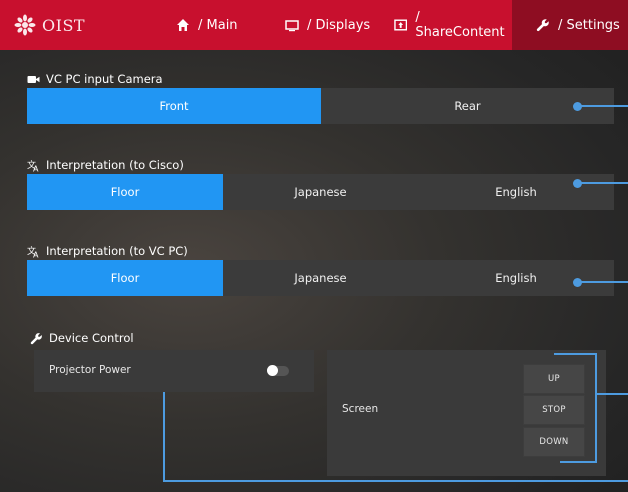 Image resolution: width=628 pixels, height=492 pixels. Describe the element at coordinates (91, 338) in the screenshot. I see `device-control-section-label: Device Control` at that location.